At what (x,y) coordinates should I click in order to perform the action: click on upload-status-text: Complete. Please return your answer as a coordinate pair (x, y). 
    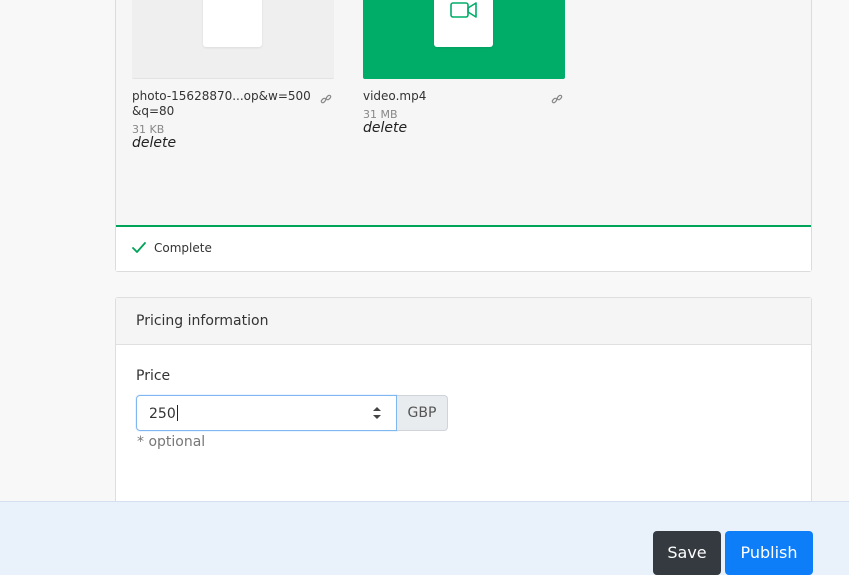
    Looking at the image, I should click on (183, 248).